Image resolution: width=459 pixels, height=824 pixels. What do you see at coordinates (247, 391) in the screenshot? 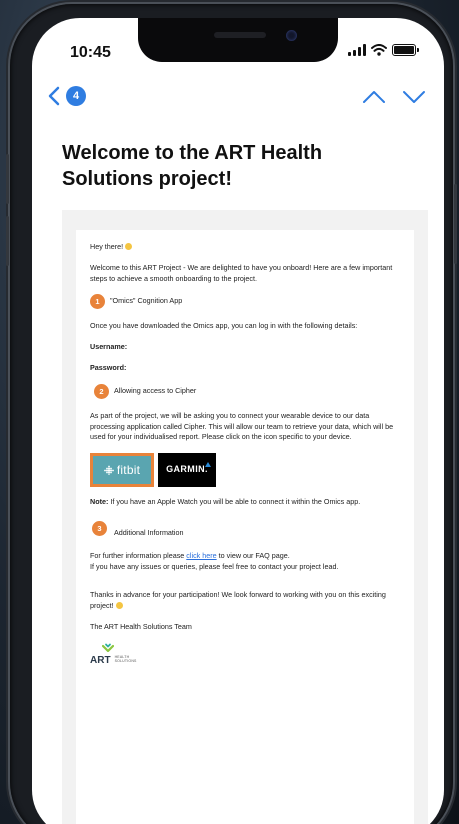
I see `step-2: 2 Allowing access to Cipher` at bounding box center [247, 391].